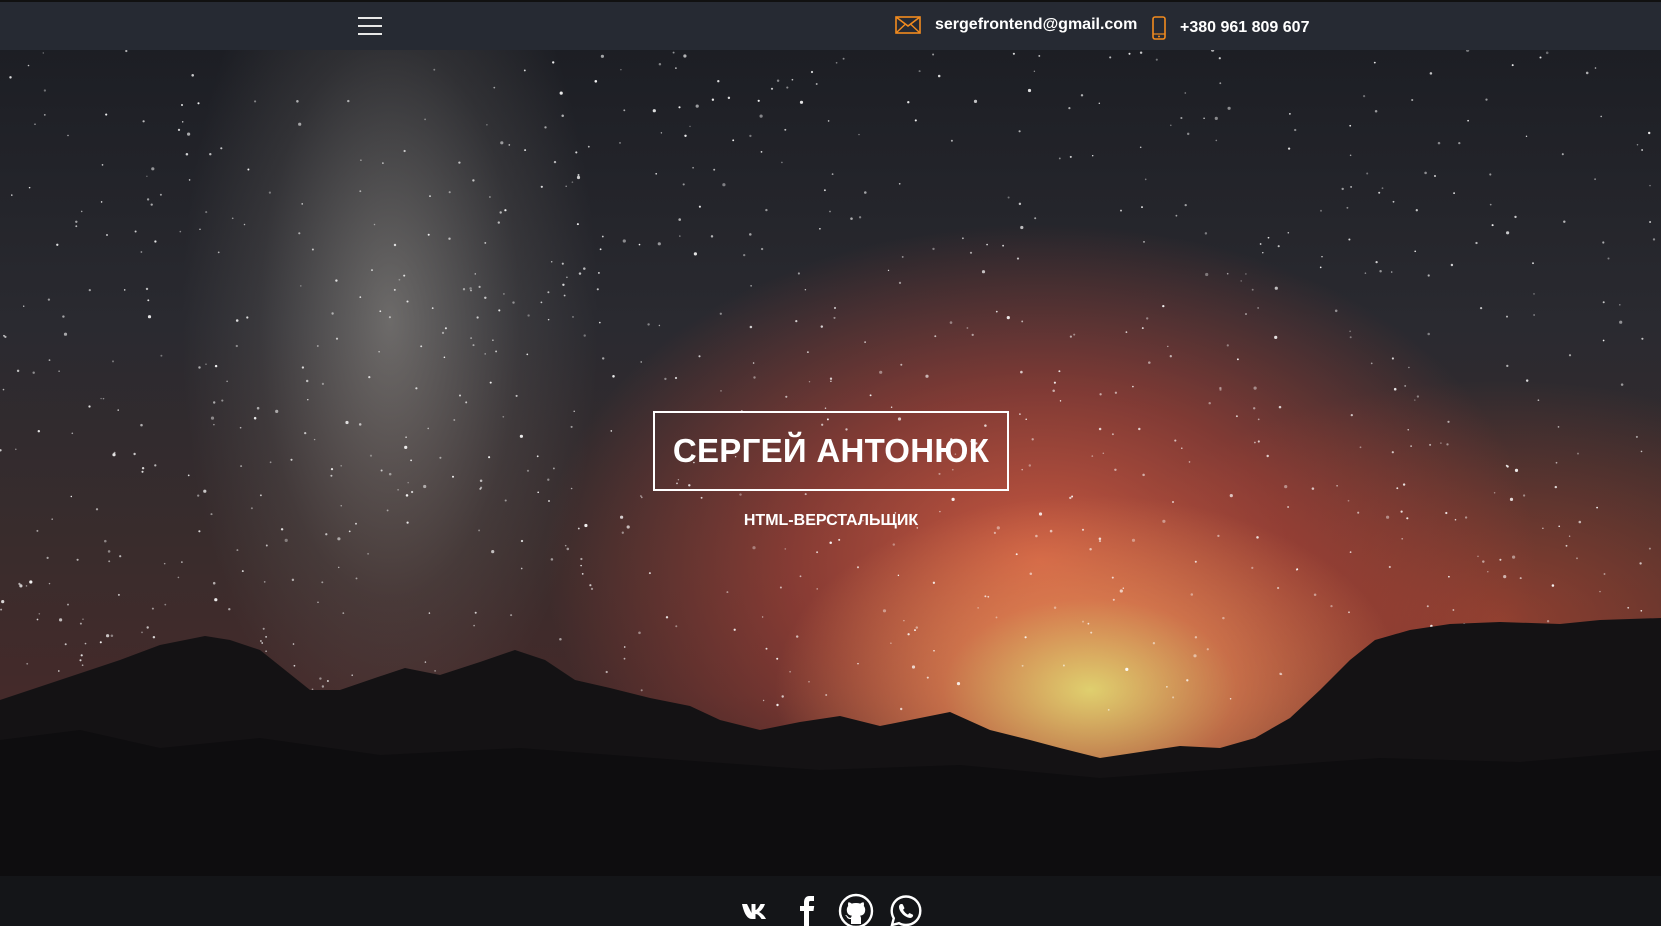  I want to click on role-subtitle: HTML-ВЕРСТАЛЬЩИК, so click(831, 520).